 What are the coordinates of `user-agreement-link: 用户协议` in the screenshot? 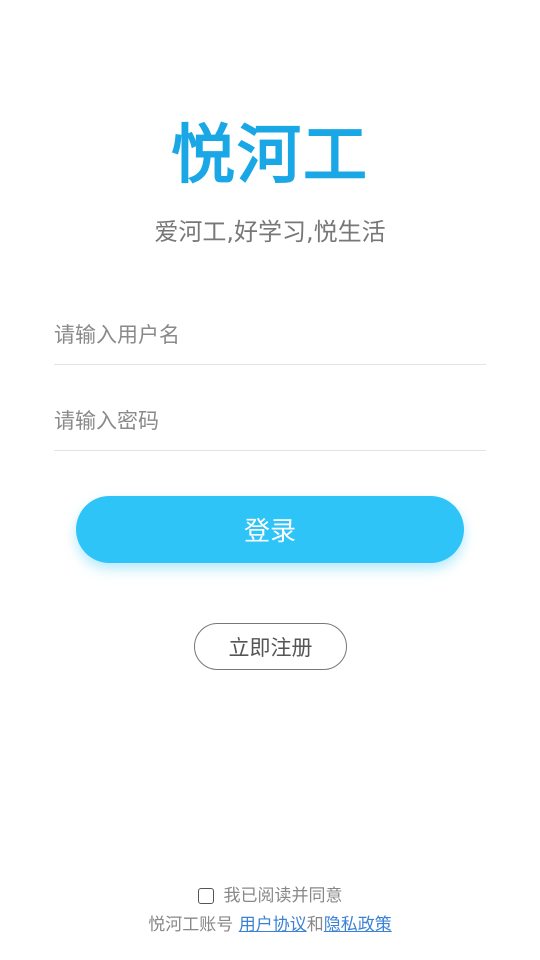 It's located at (273, 925).